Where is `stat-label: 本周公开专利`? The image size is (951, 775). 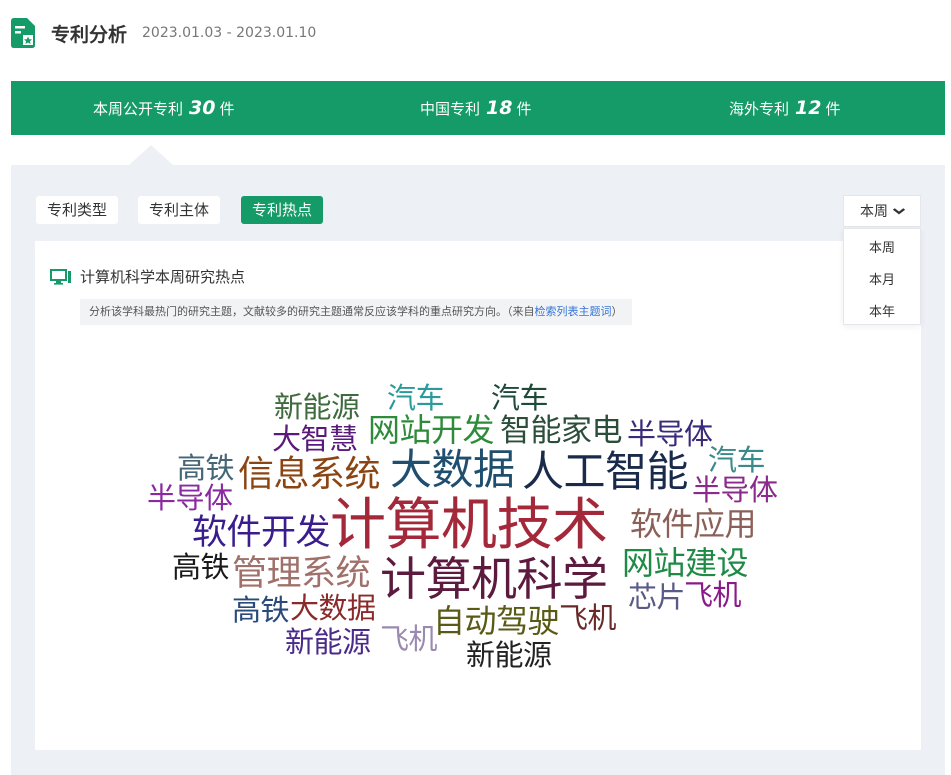 stat-label: 本周公开专利 is located at coordinates (138, 108).